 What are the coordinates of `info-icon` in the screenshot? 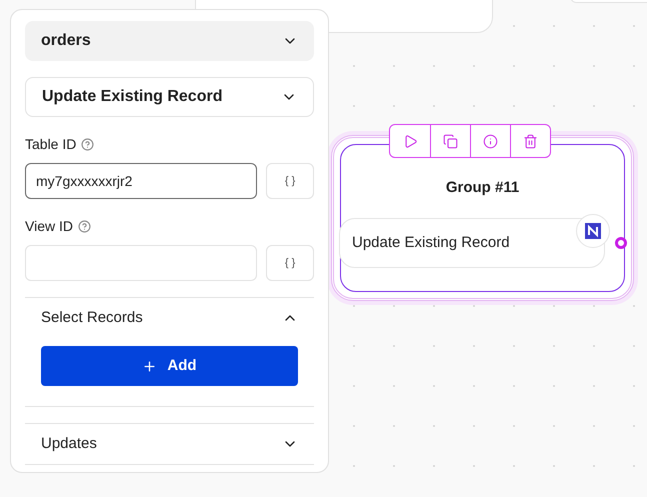 It's located at (490, 141).